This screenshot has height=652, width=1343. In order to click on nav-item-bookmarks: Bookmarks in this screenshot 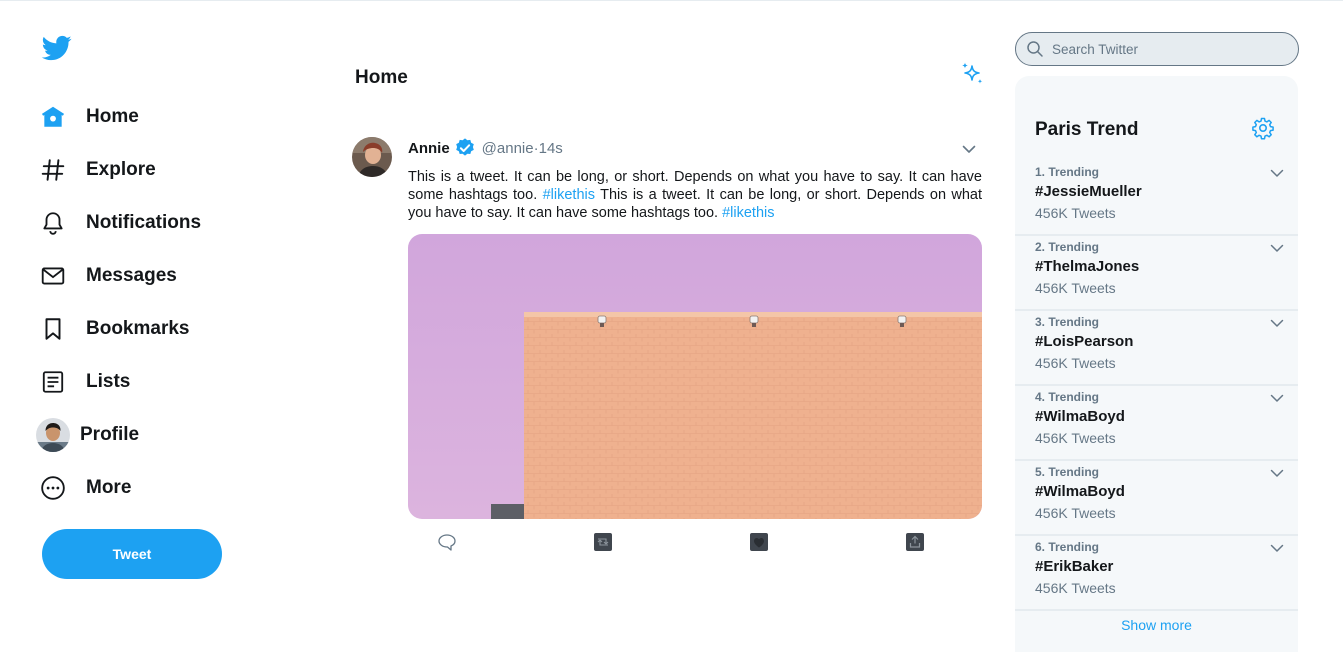, I will do `click(170, 328)`.